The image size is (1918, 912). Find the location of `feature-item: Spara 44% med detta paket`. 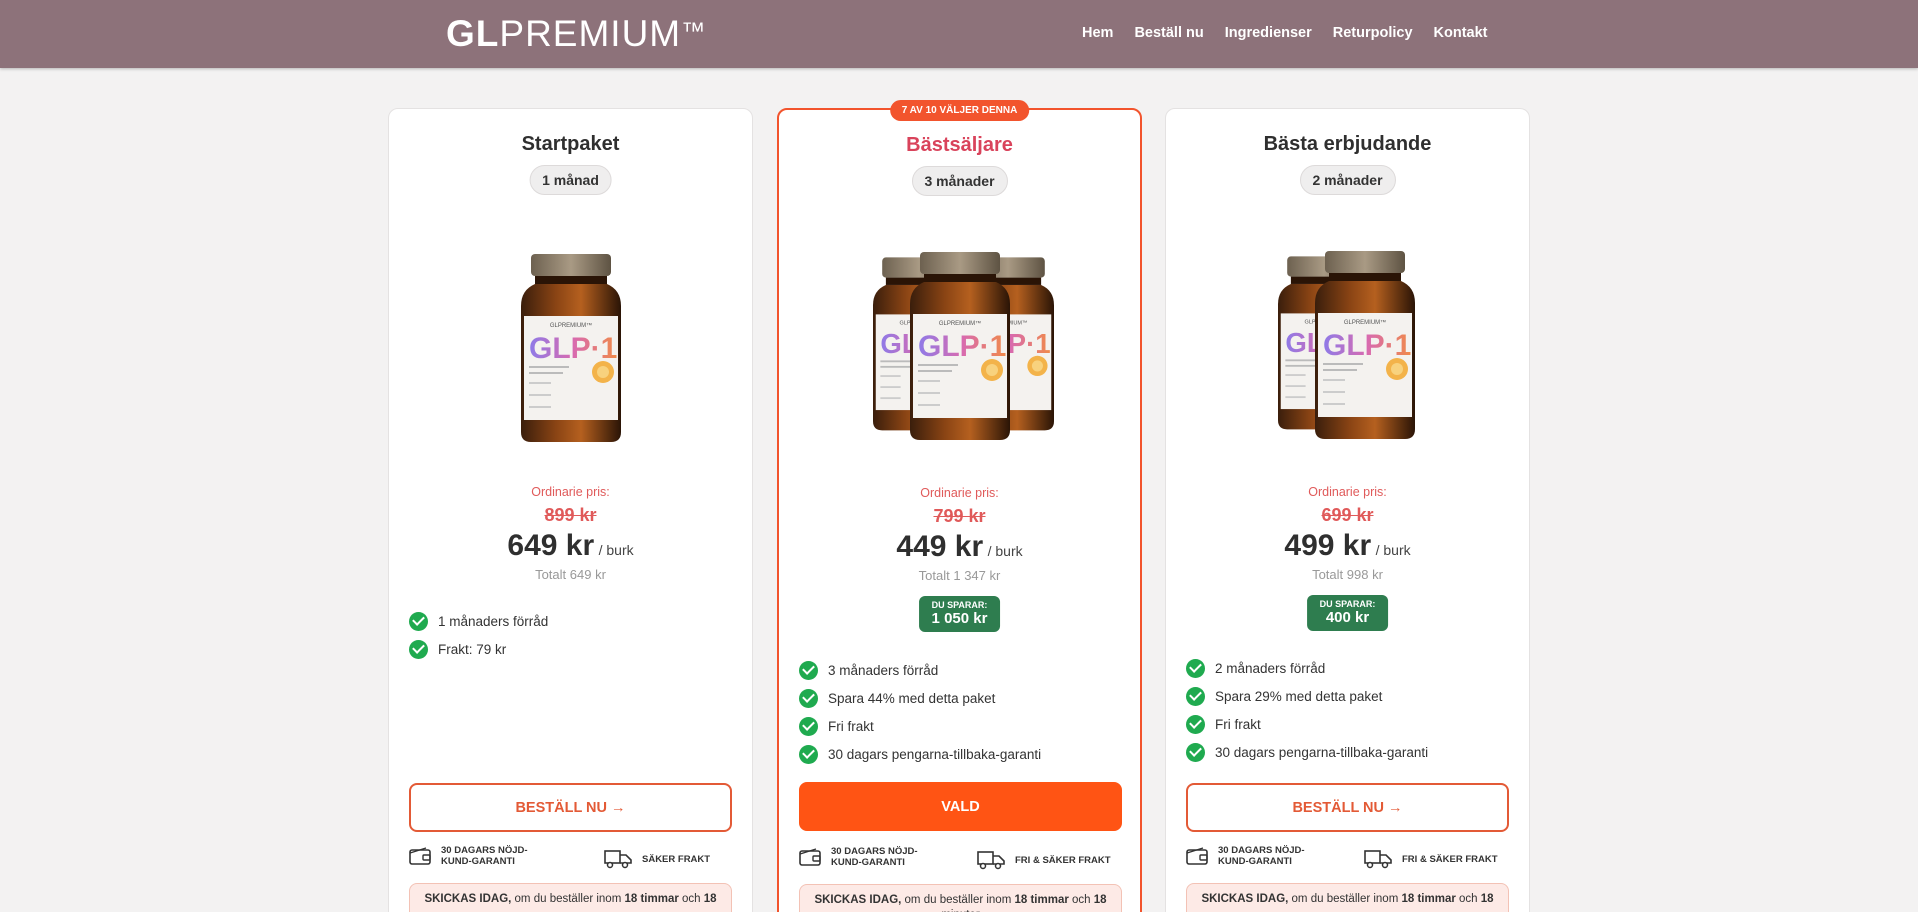

feature-item: Spara 44% med detta paket is located at coordinates (920, 698).